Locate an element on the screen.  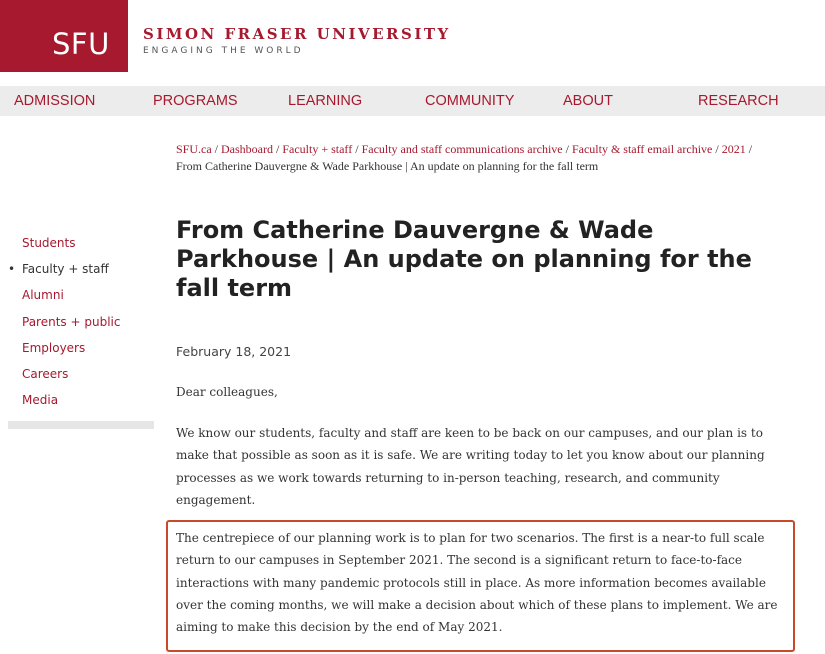
breadcrumb-link-communications-archive: Faculty and staff communications archive is located at coordinates (462, 149).